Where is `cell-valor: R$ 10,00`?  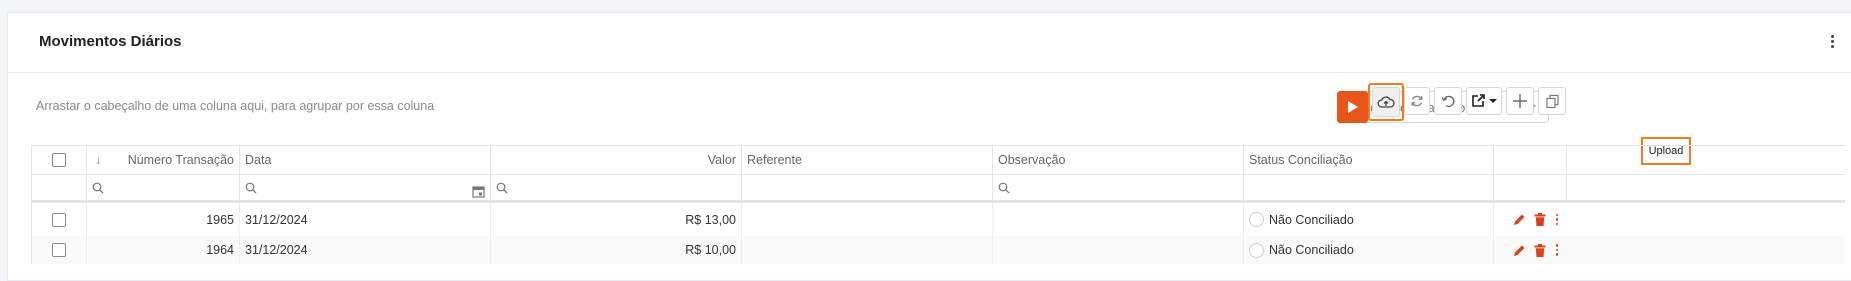
cell-valor: R$ 10,00 is located at coordinates (616, 250).